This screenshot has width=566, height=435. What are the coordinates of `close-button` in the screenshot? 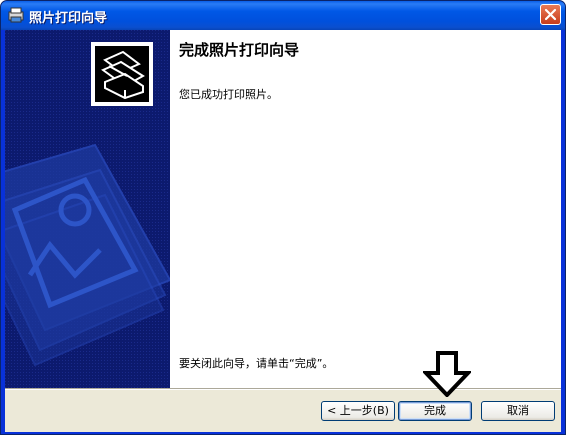 It's located at (550, 14).